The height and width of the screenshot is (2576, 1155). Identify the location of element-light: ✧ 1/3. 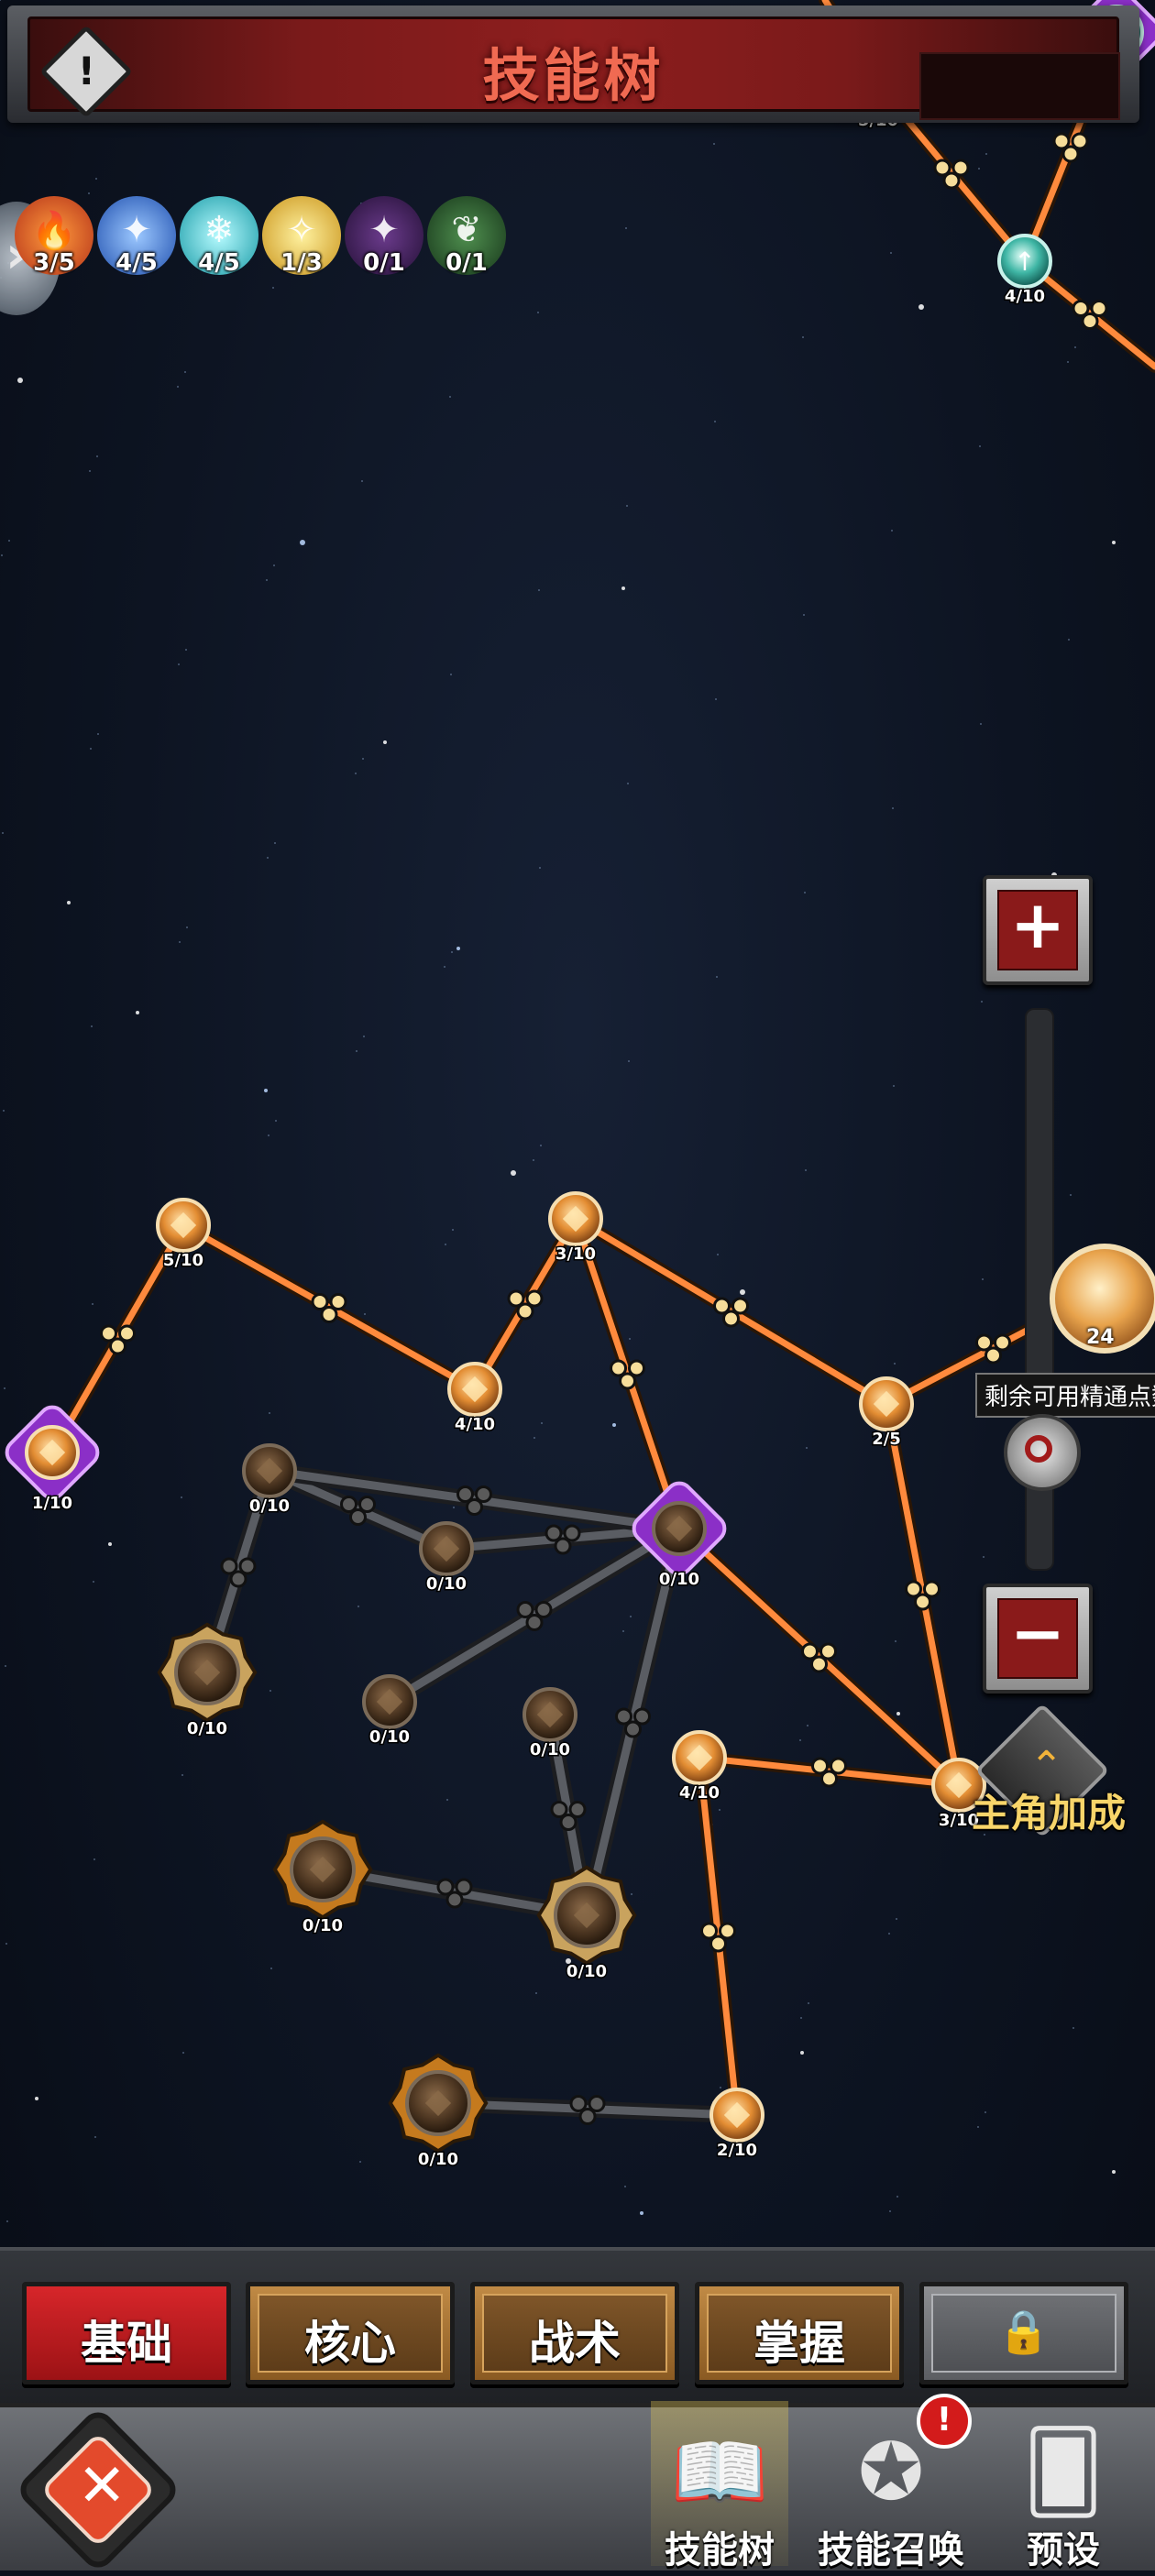
(301, 237).